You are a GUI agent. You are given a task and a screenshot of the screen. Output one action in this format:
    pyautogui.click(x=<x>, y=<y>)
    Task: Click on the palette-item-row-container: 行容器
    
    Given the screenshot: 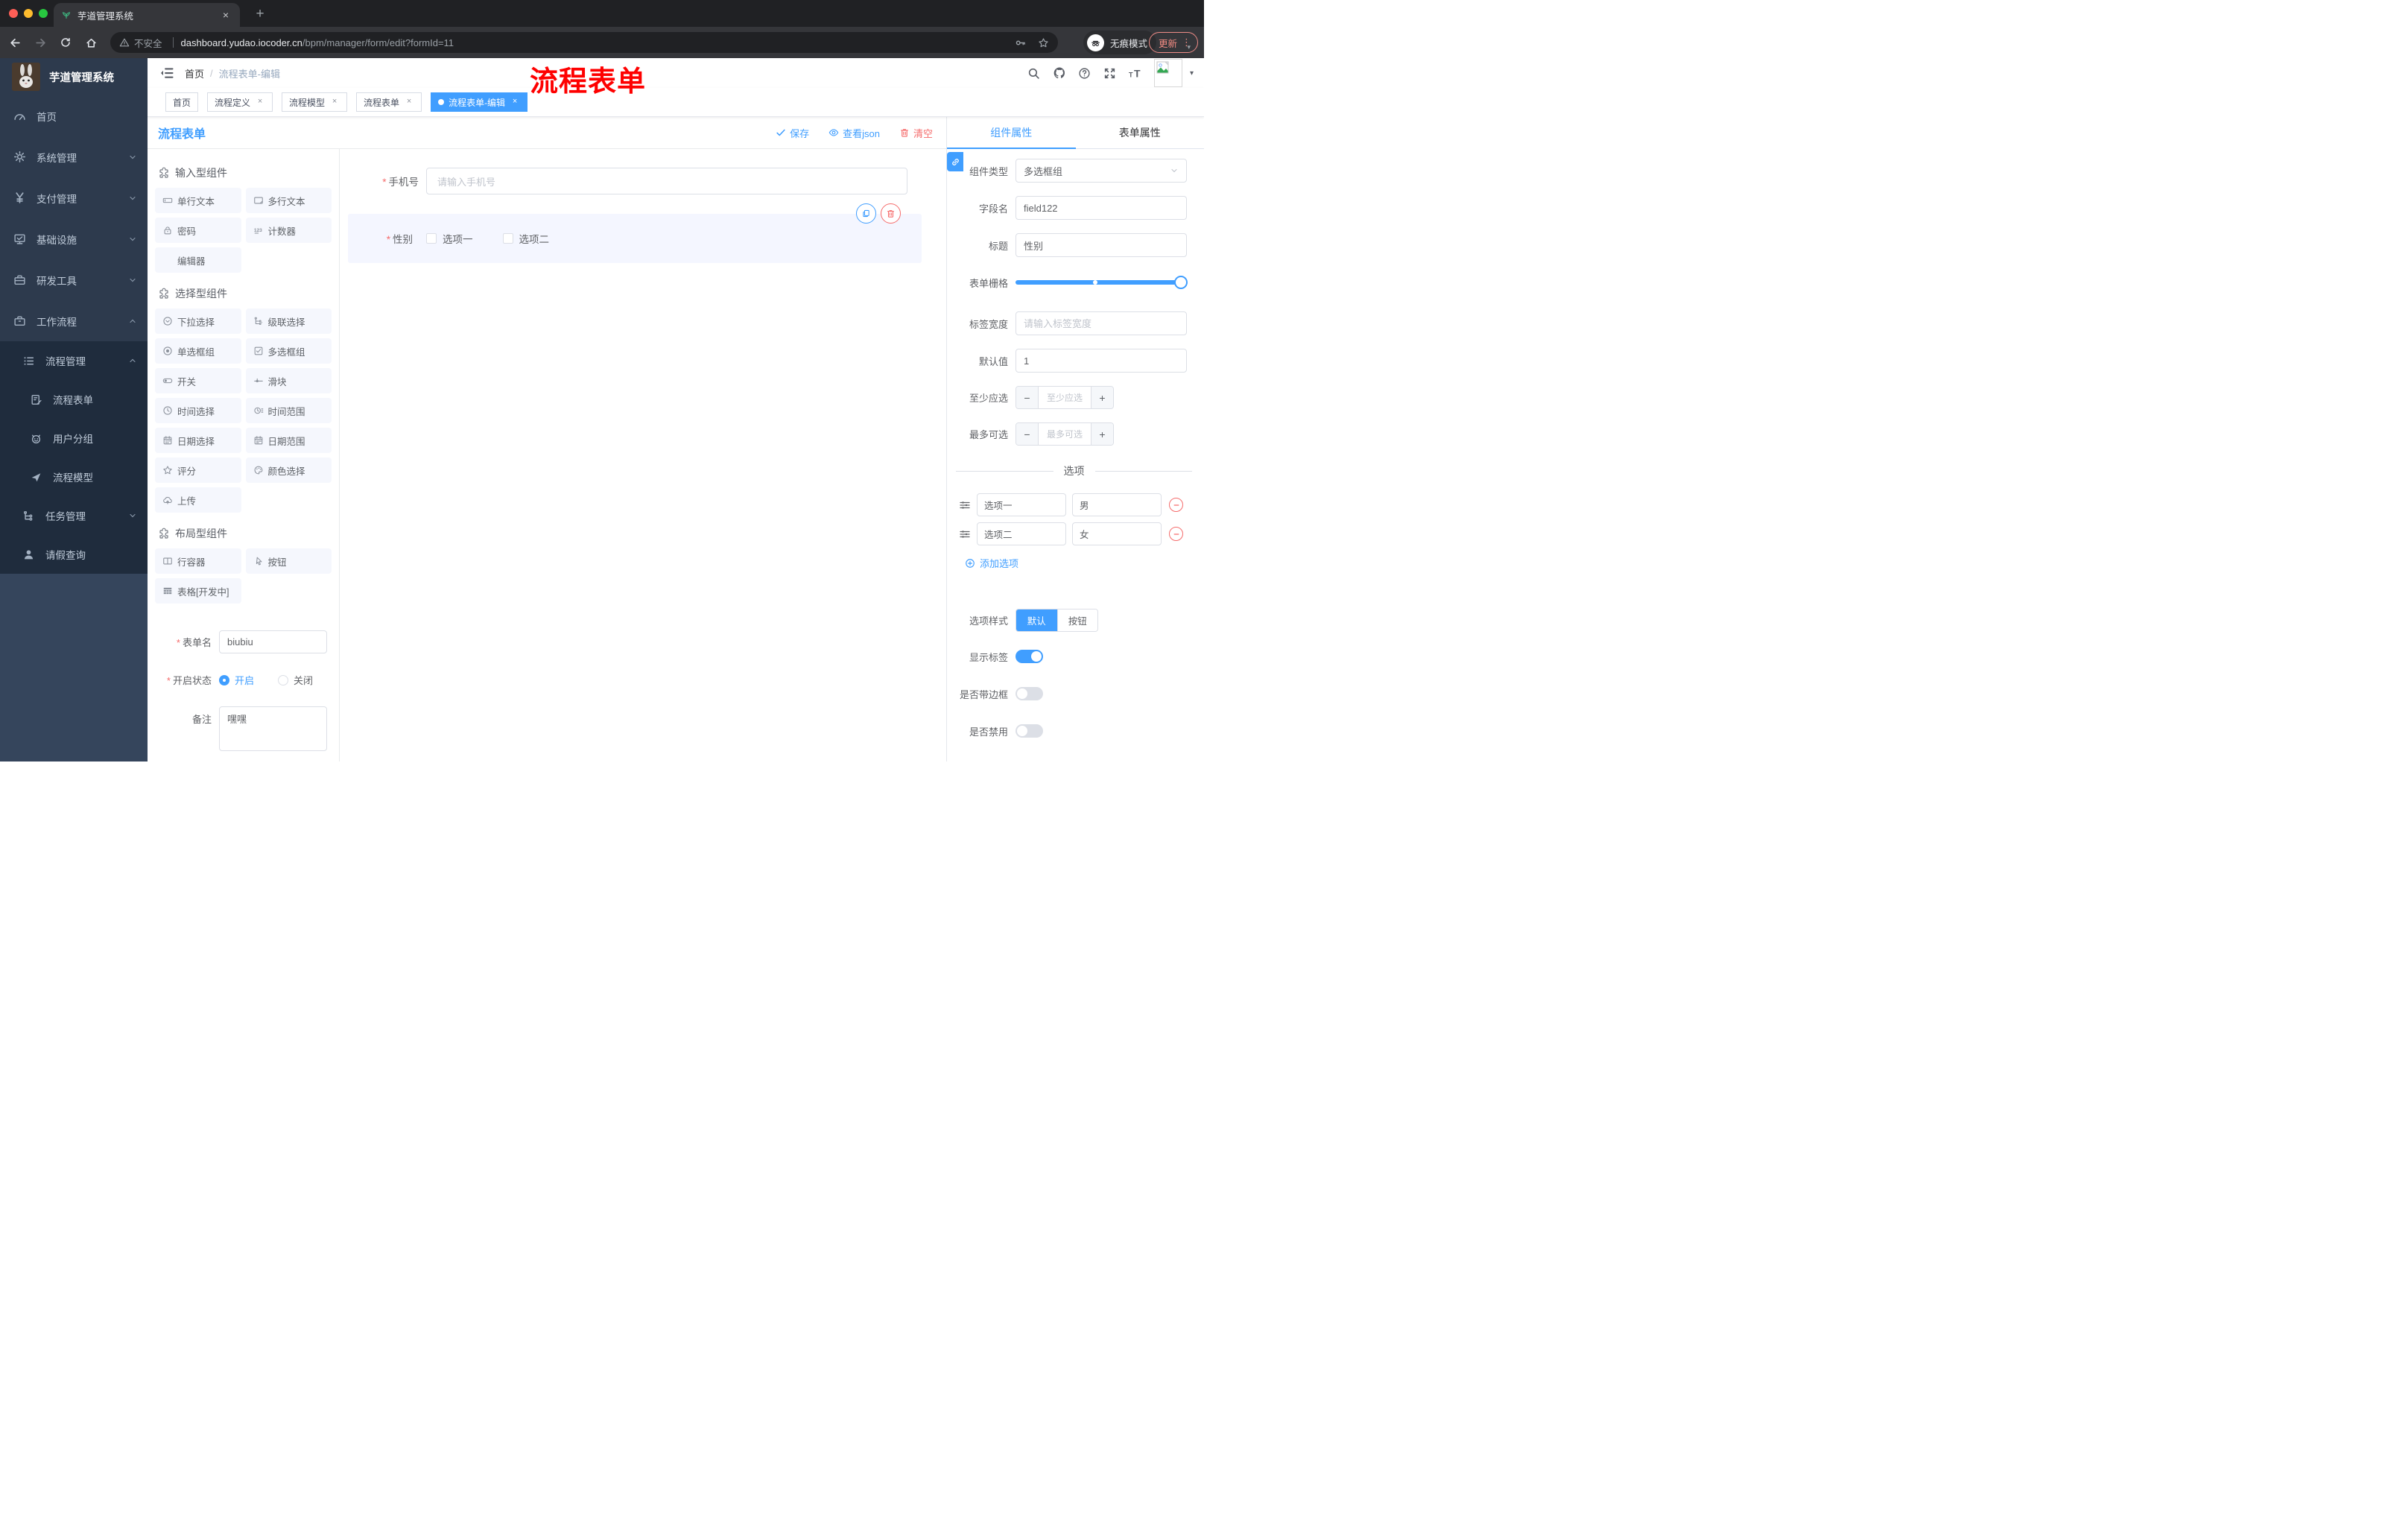 What is the action you would take?
    pyautogui.click(x=198, y=561)
    